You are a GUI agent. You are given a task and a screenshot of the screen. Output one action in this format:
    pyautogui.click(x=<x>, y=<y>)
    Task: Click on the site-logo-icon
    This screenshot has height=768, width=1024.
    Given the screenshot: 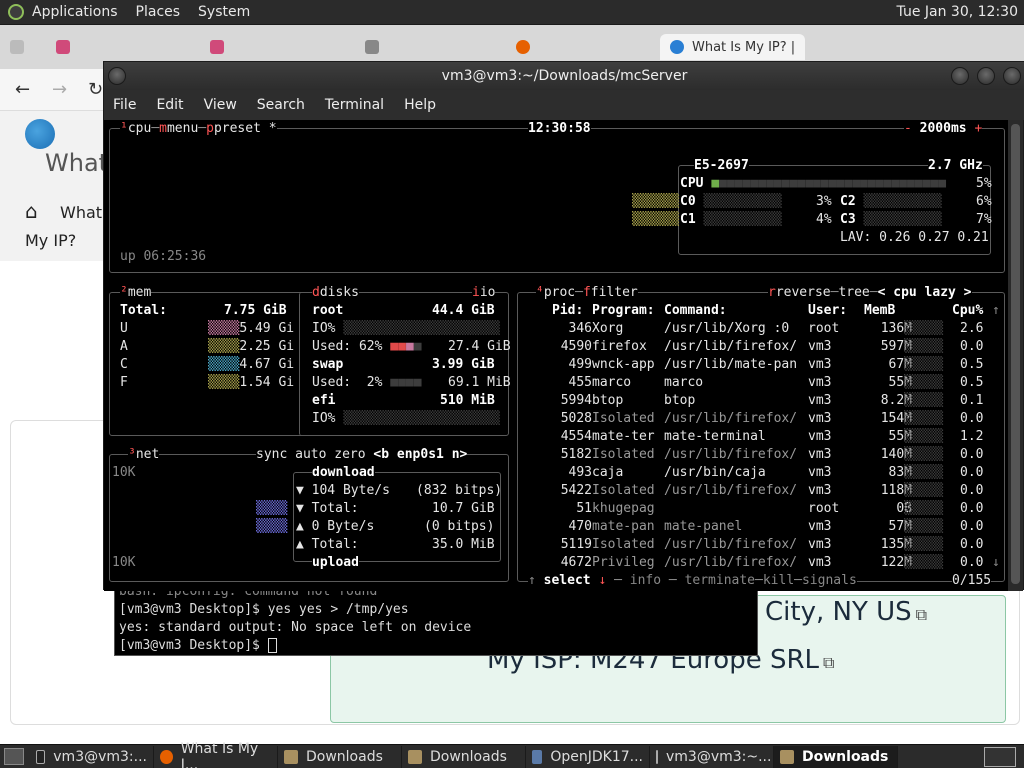 What is the action you would take?
    pyautogui.click(x=40, y=134)
    